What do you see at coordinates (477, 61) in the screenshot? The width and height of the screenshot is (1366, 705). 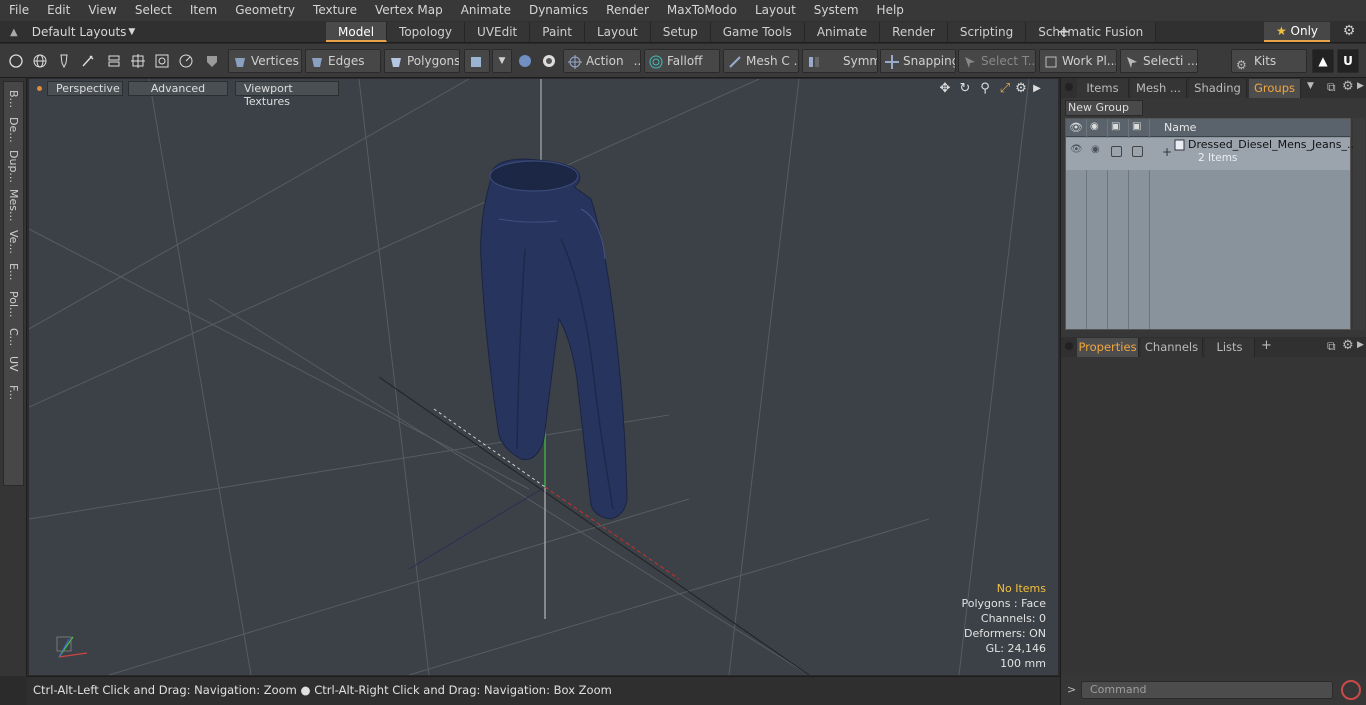 I see `item-mode-button` at bounding box center [477, 61].